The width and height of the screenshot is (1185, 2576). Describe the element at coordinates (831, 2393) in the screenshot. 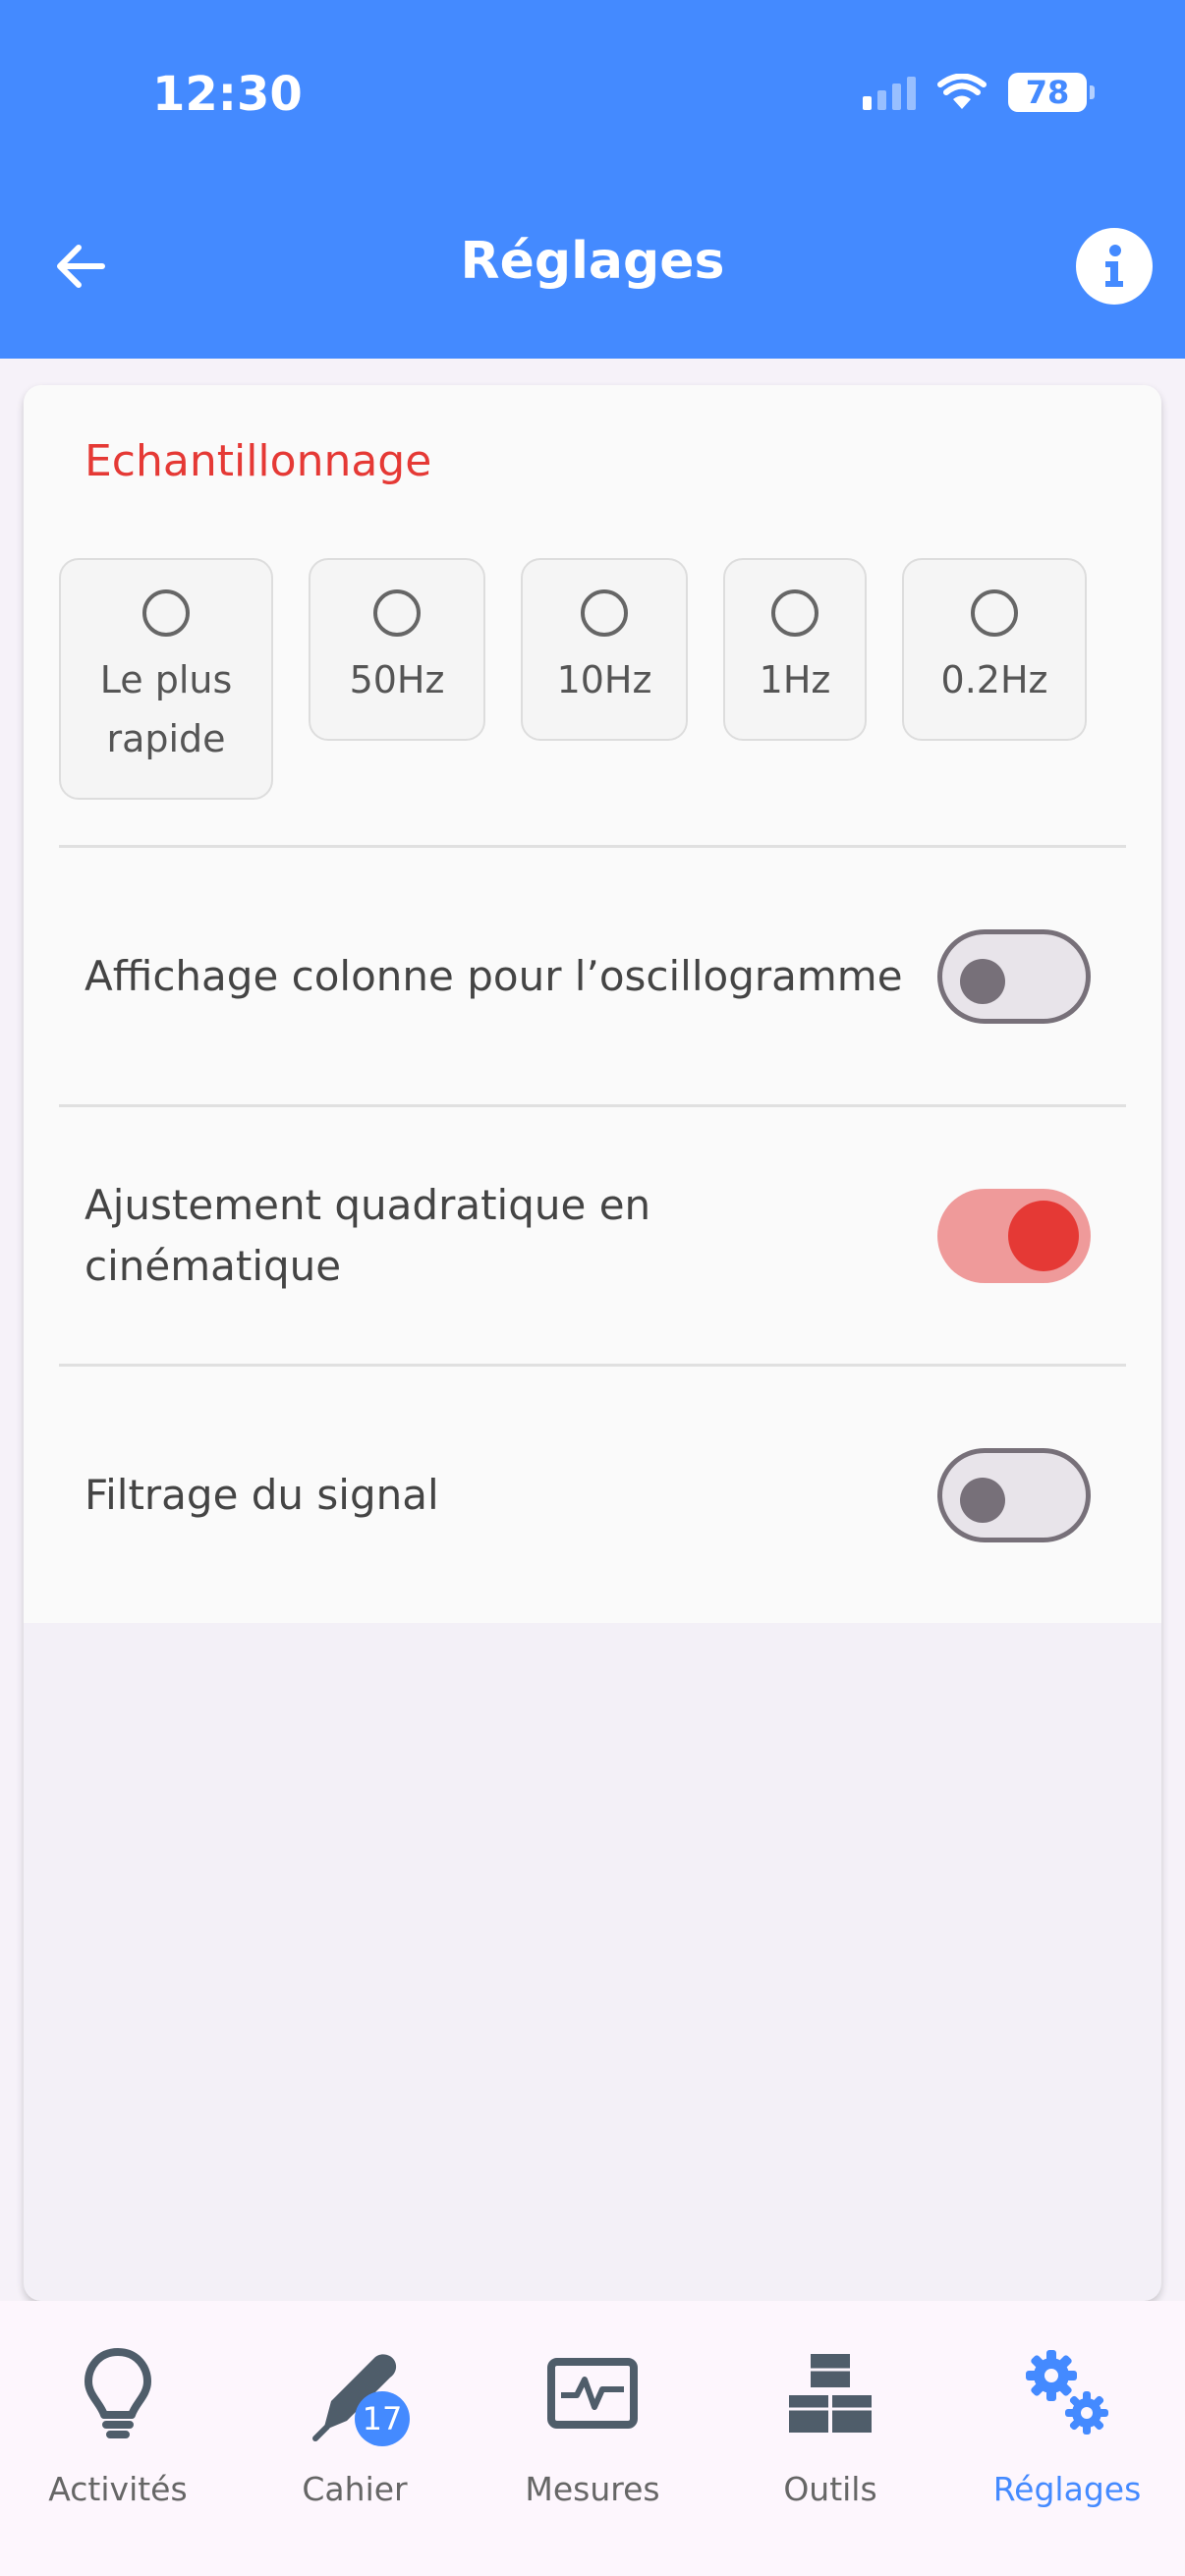

I see `cubes-icon` at that location.